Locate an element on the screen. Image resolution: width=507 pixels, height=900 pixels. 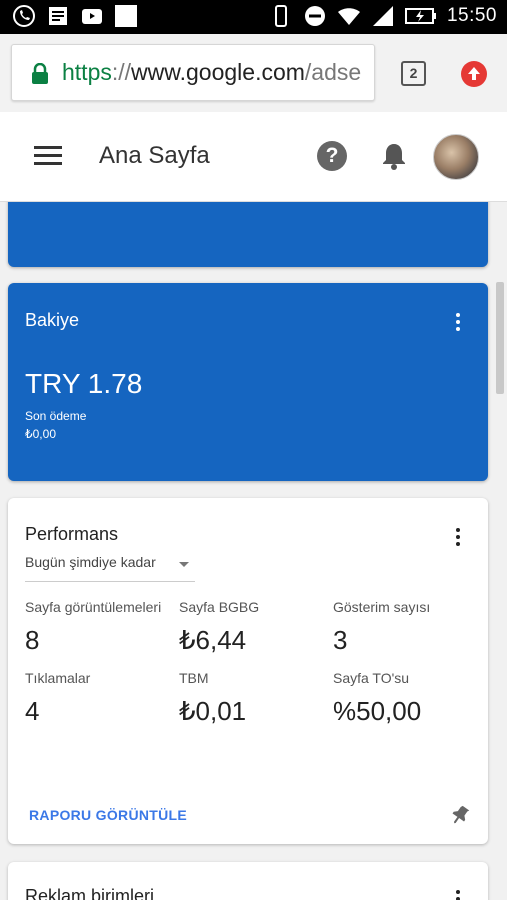
status-bar: 15:50 is located at coordinates (253, 17).